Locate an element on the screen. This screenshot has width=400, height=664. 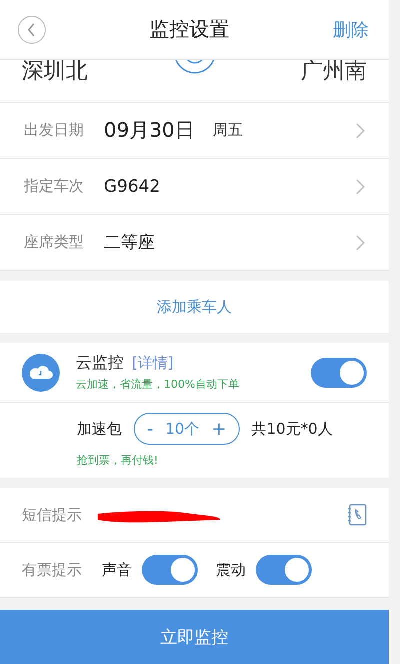
field-label: 出发日期 is located at coordinates (54, 130).